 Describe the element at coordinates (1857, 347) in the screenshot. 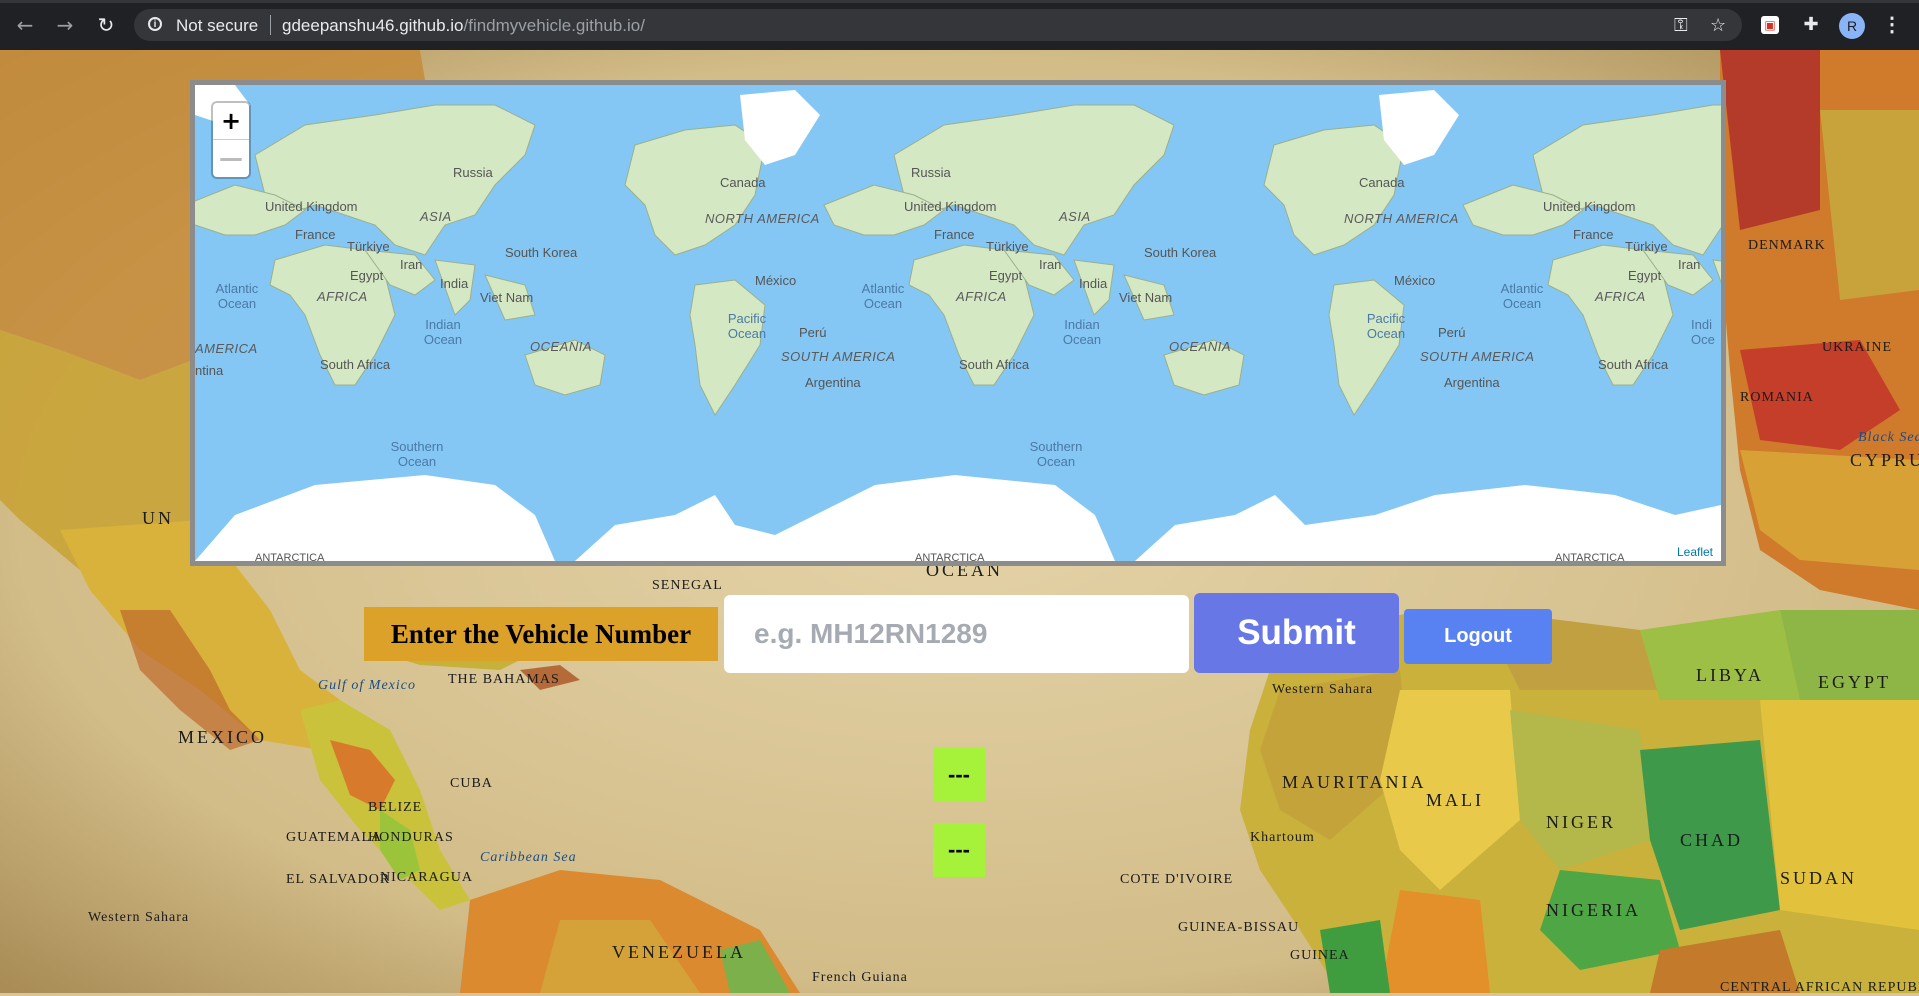

I see `bg-label-ukraine: UKRAINE` at that location.